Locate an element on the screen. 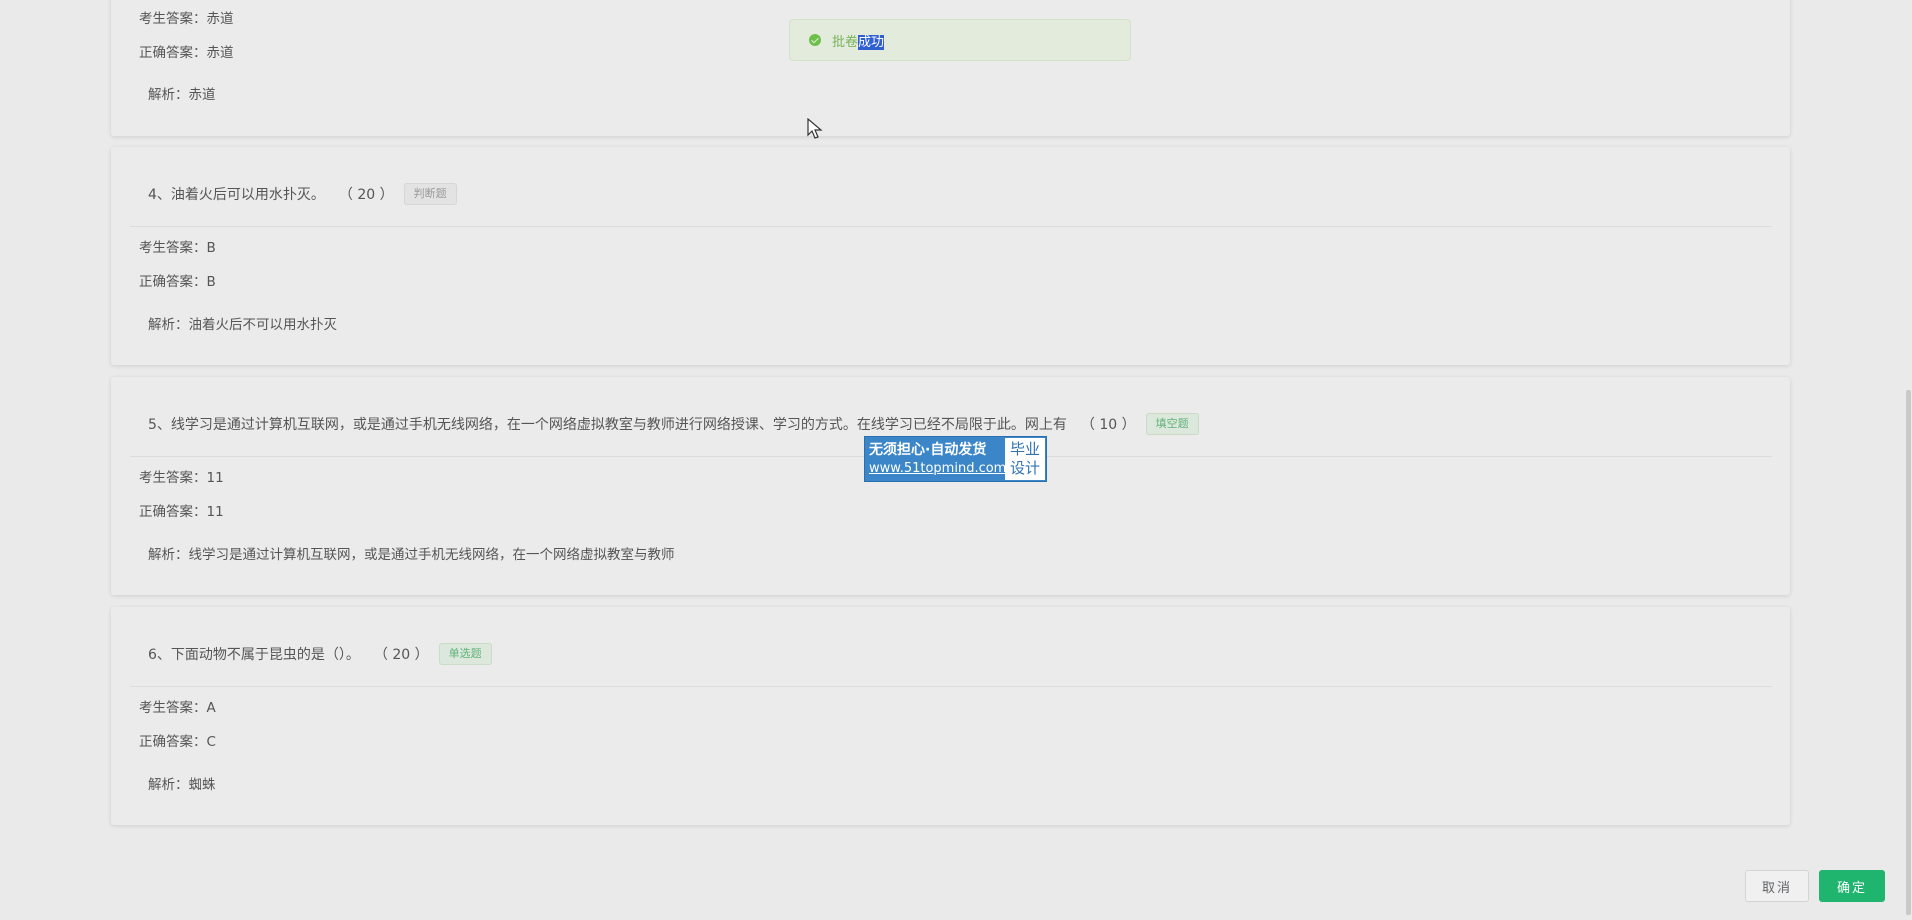 This screenshot has width=1912, height=920. check-circle-icon is located at coordinates (815, 40).